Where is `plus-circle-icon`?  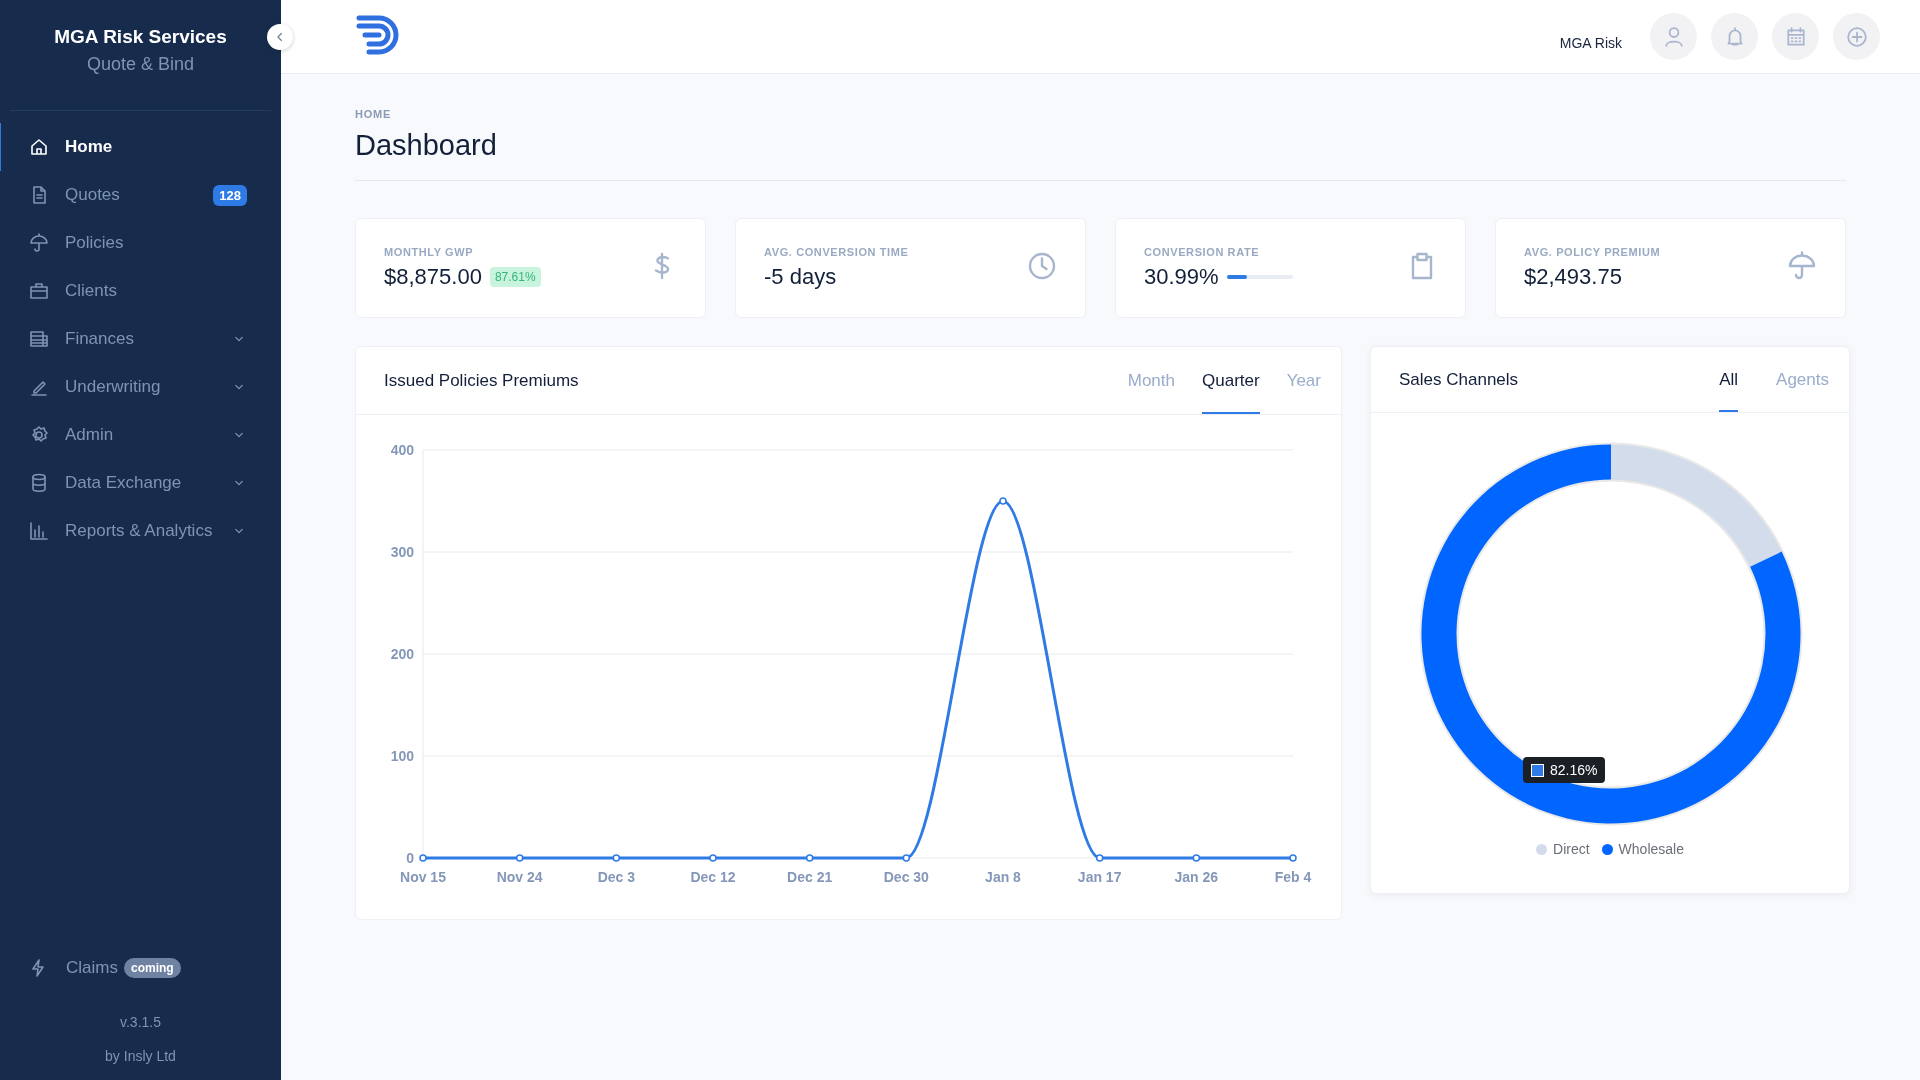
plus-circle-icon is located at coordinates (1856, 36).